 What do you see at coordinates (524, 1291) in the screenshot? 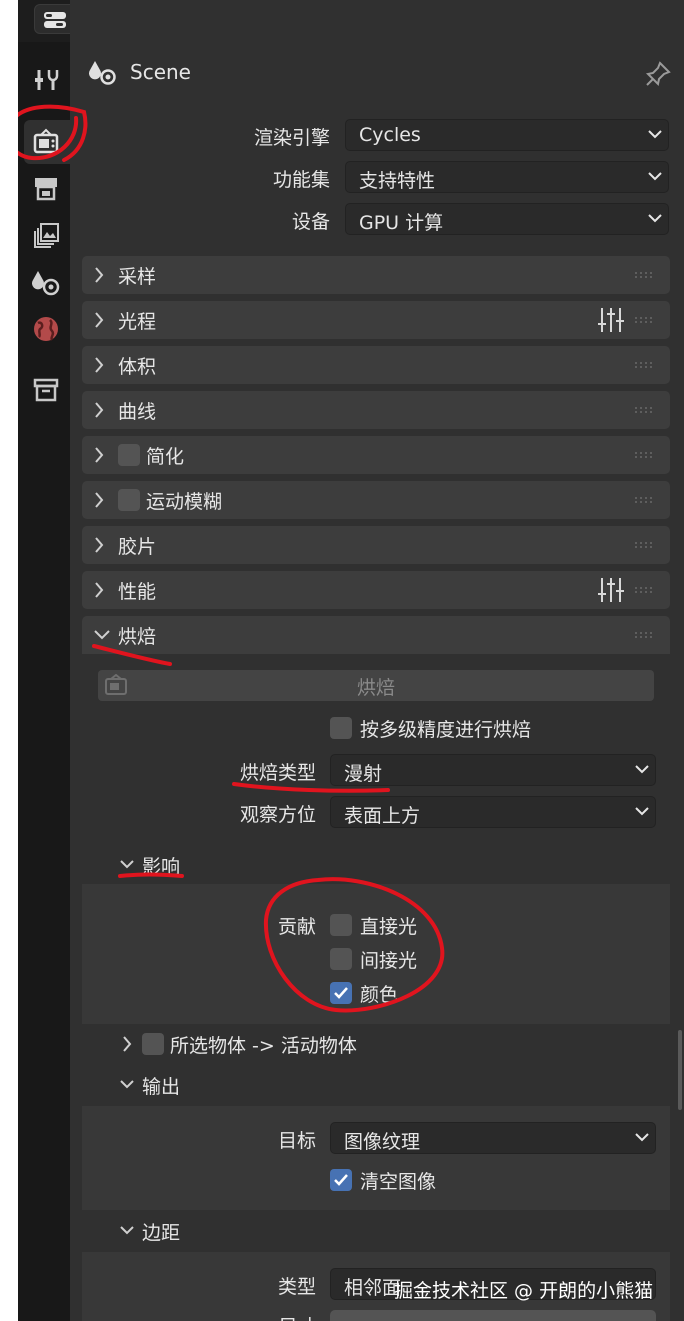
I see `watermark-text: 掘金技术社区 @ 开朗的小熊猫` at bounding box center [524, 1291].